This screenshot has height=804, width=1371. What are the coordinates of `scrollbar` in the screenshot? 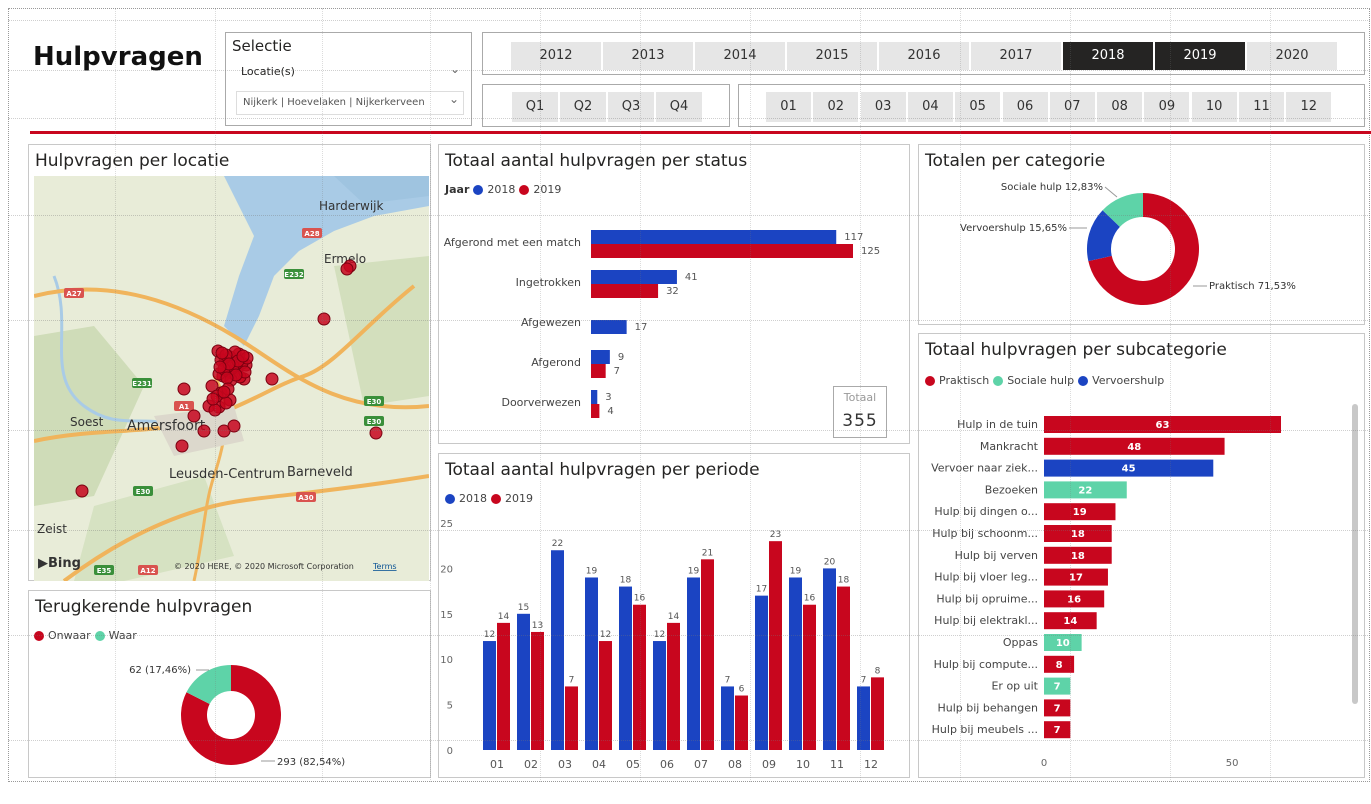 It's located at (1355, 554).